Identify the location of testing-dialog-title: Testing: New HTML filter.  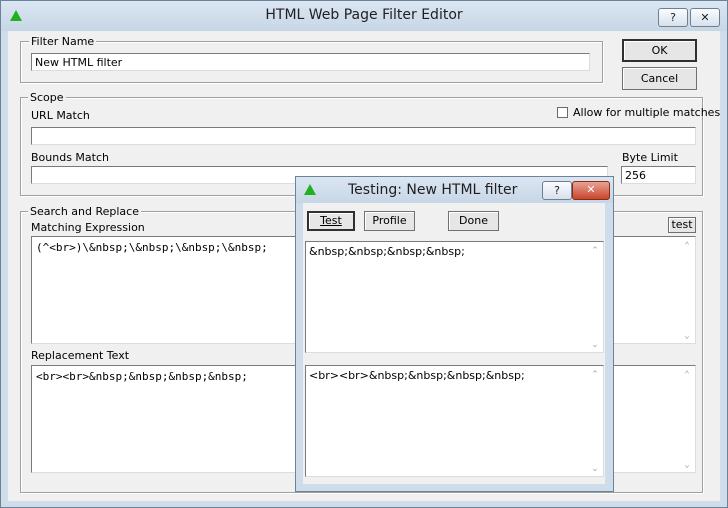
(433, 190).